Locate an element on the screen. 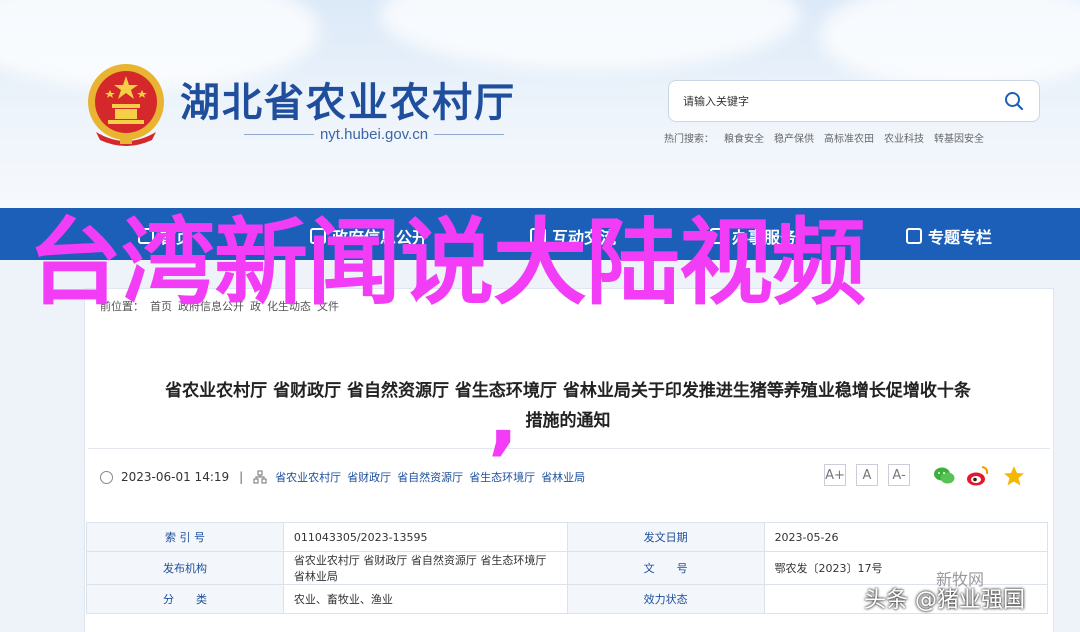  hot-search-item: 转基因安全 is located at coordinates (959, 137).